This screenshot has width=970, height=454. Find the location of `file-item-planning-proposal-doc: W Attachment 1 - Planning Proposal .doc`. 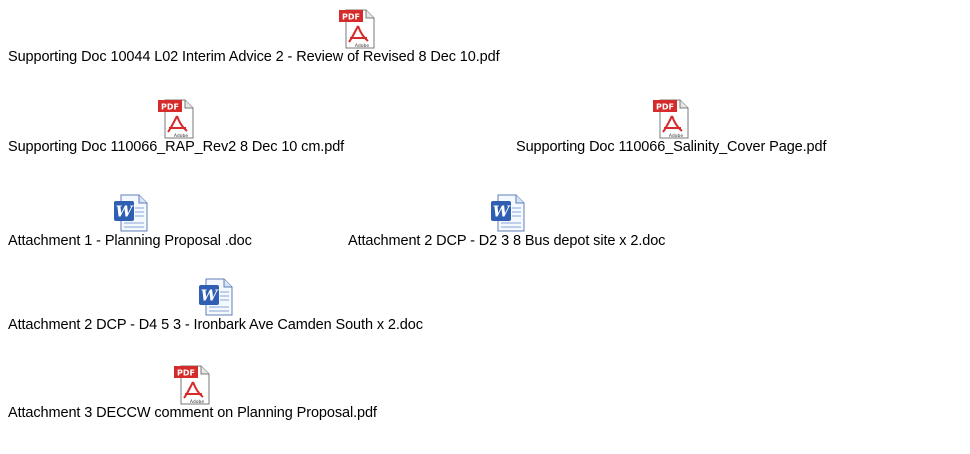

file-item-planning-proposal-doc: W Attachment 1 - Planning Proposal .doc is located at coordinates (130, 221).